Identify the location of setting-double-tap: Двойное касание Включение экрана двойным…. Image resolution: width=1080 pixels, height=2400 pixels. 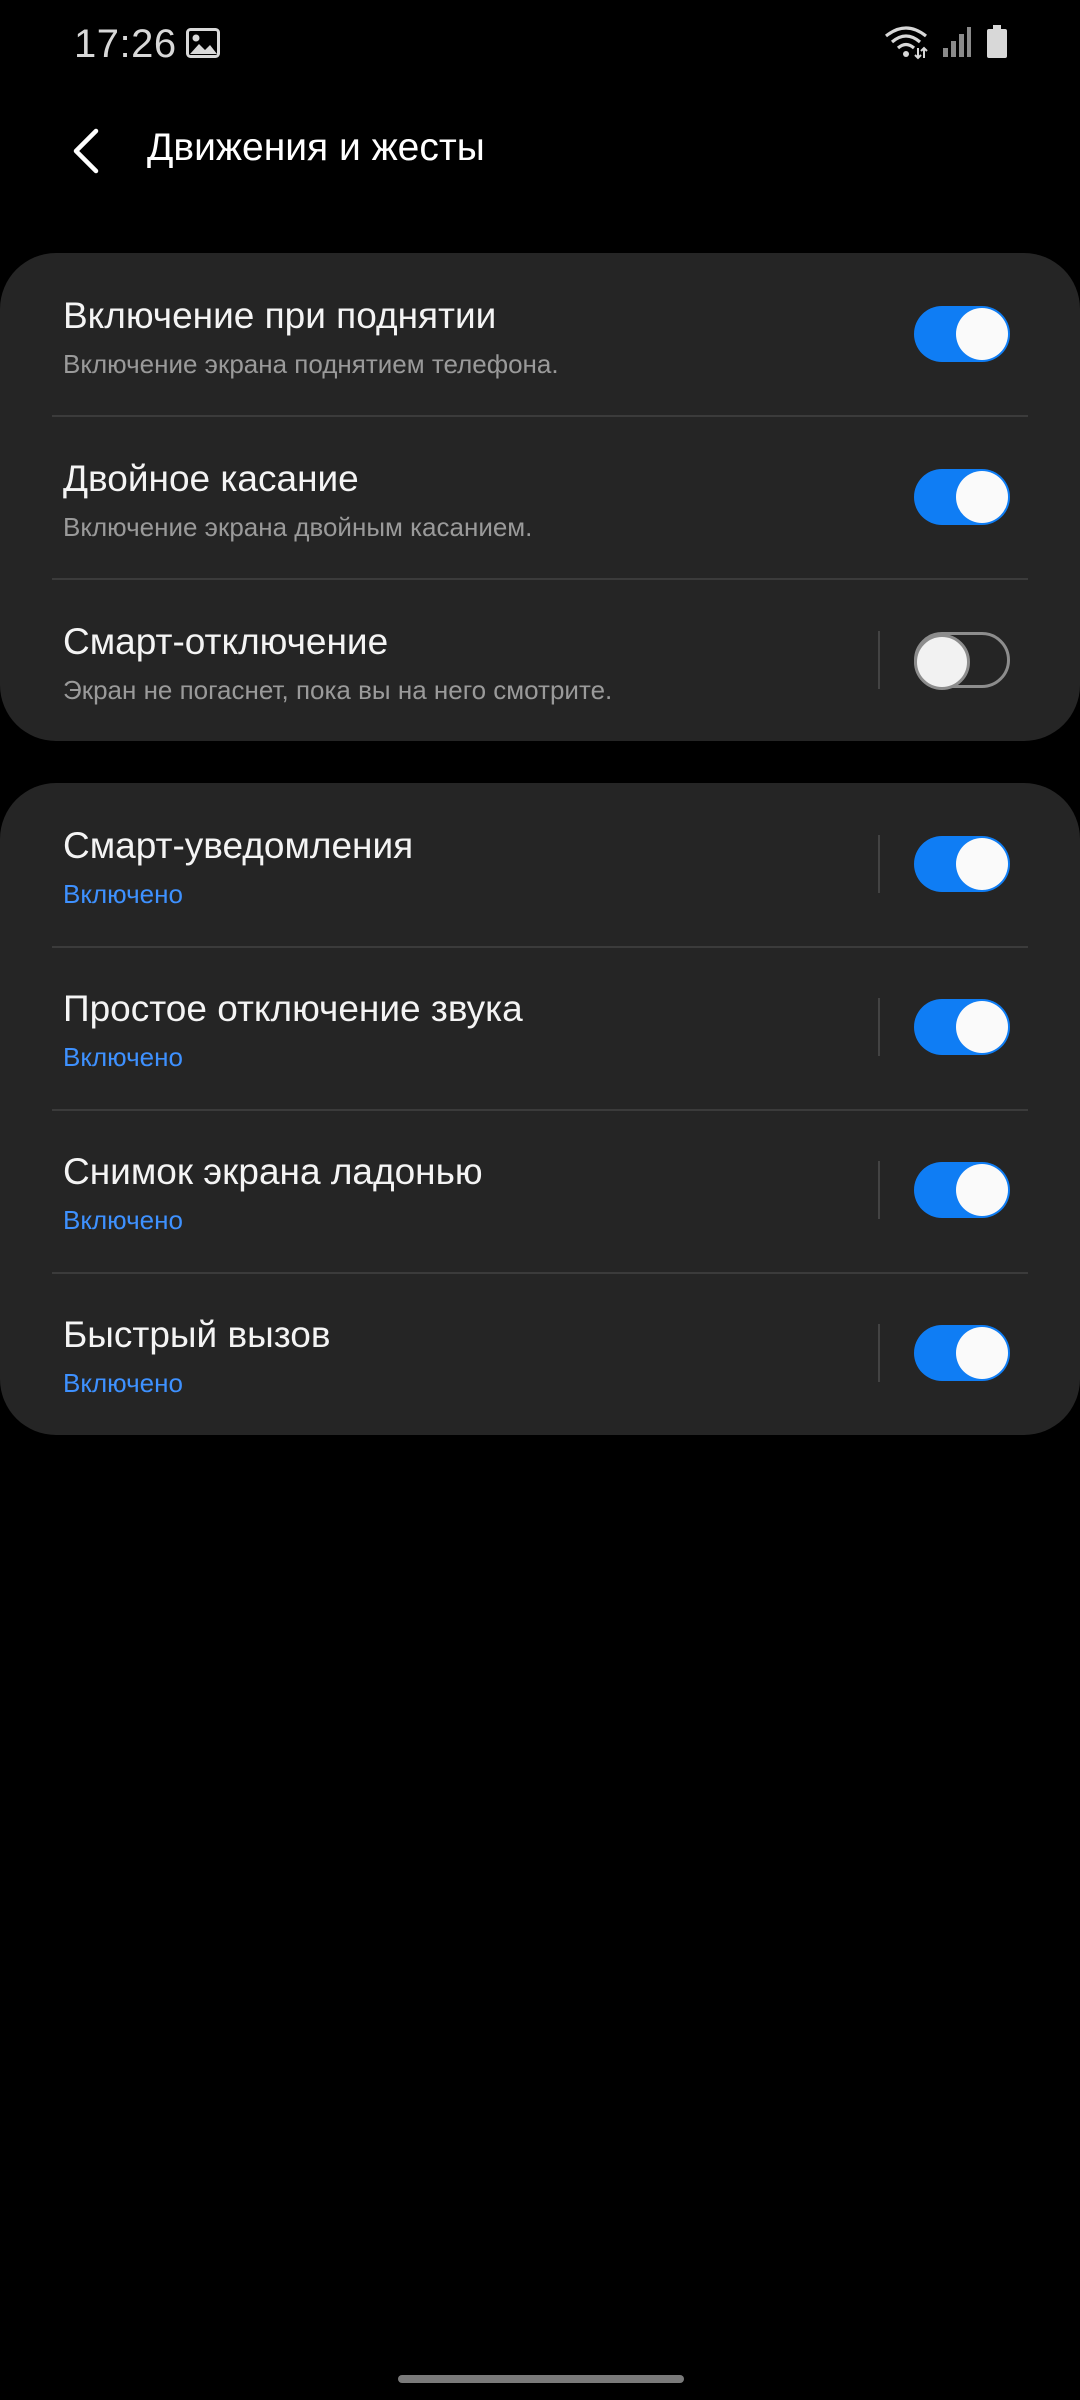
(540, 497).